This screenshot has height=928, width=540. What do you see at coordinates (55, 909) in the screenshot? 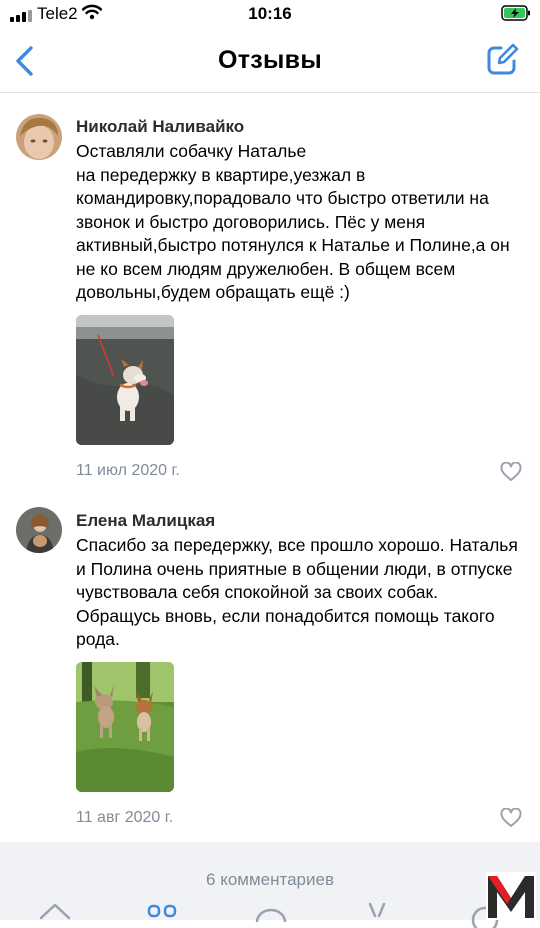
I see `home-icon` at bounding box center [55, 909].